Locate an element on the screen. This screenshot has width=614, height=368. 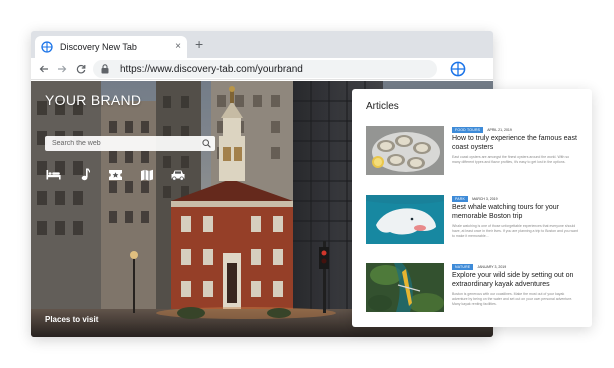
search-icon is located at coordinates (206, 143).